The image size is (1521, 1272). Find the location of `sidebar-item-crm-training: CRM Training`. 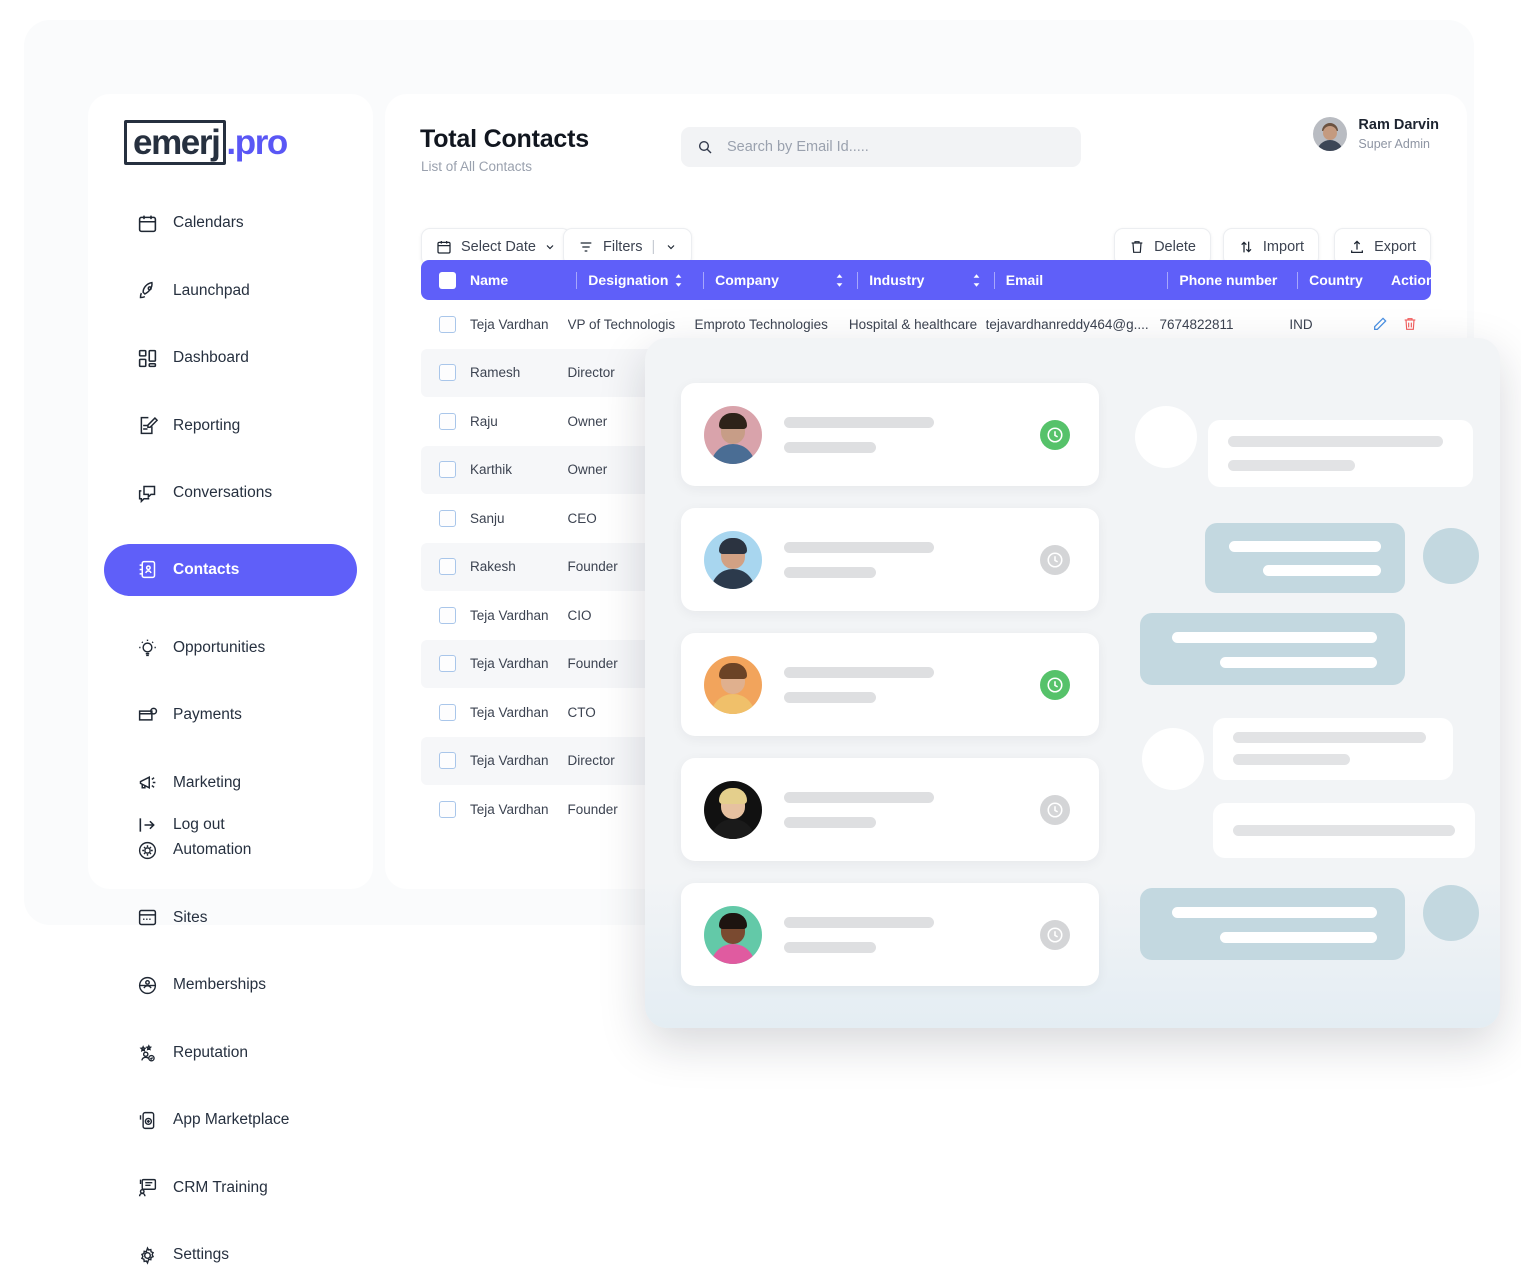

sidebar-item-crm-training: CRM Training is located at coordinates (230, 1188).